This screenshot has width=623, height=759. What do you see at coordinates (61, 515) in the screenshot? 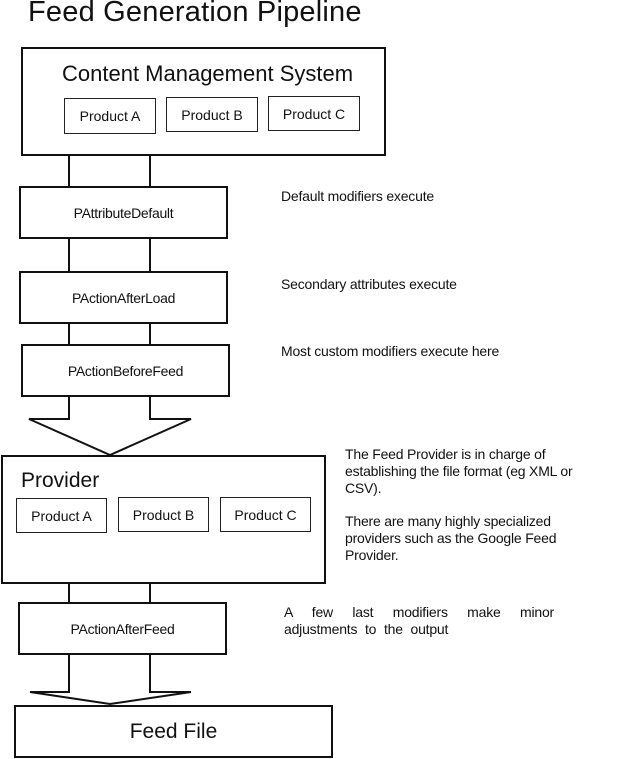
I see `provider-product-a: Product A` at bounding box center [61, 515].